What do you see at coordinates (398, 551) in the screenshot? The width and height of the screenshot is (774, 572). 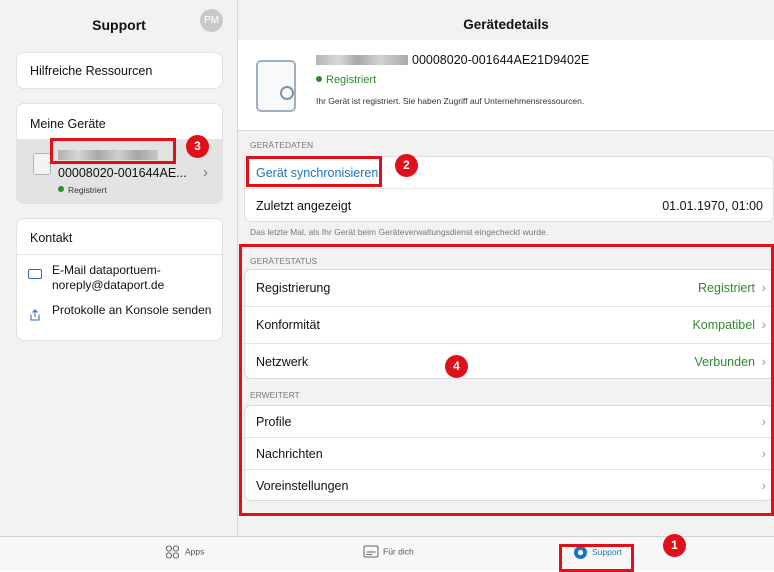 I see `tab-for-you-label: Für dich` at bounding box center [398, 551].